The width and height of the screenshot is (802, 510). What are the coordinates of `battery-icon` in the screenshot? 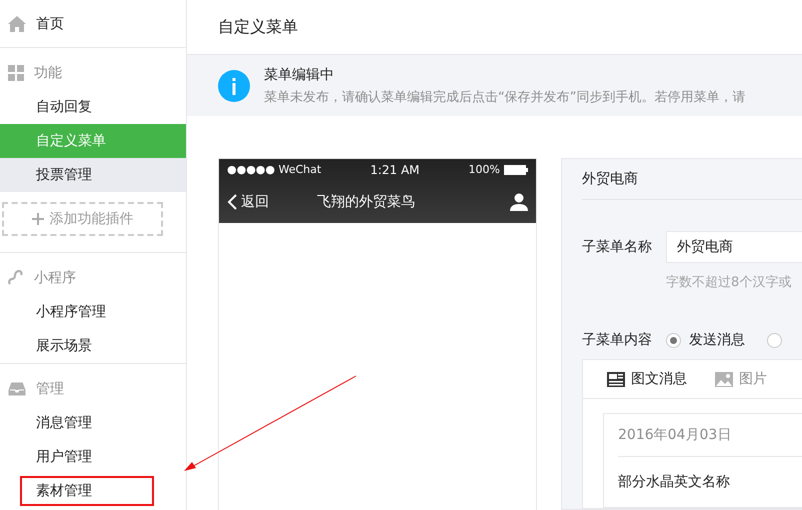 It's located at (516, 169).